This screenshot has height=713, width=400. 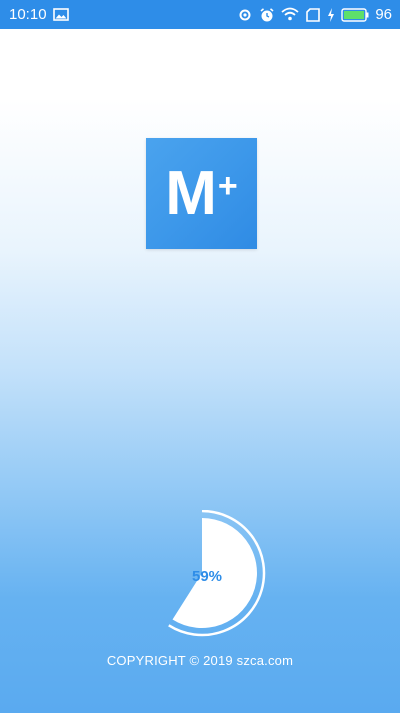 I want to click on battery-level: 96, so click(x=383, y=14).